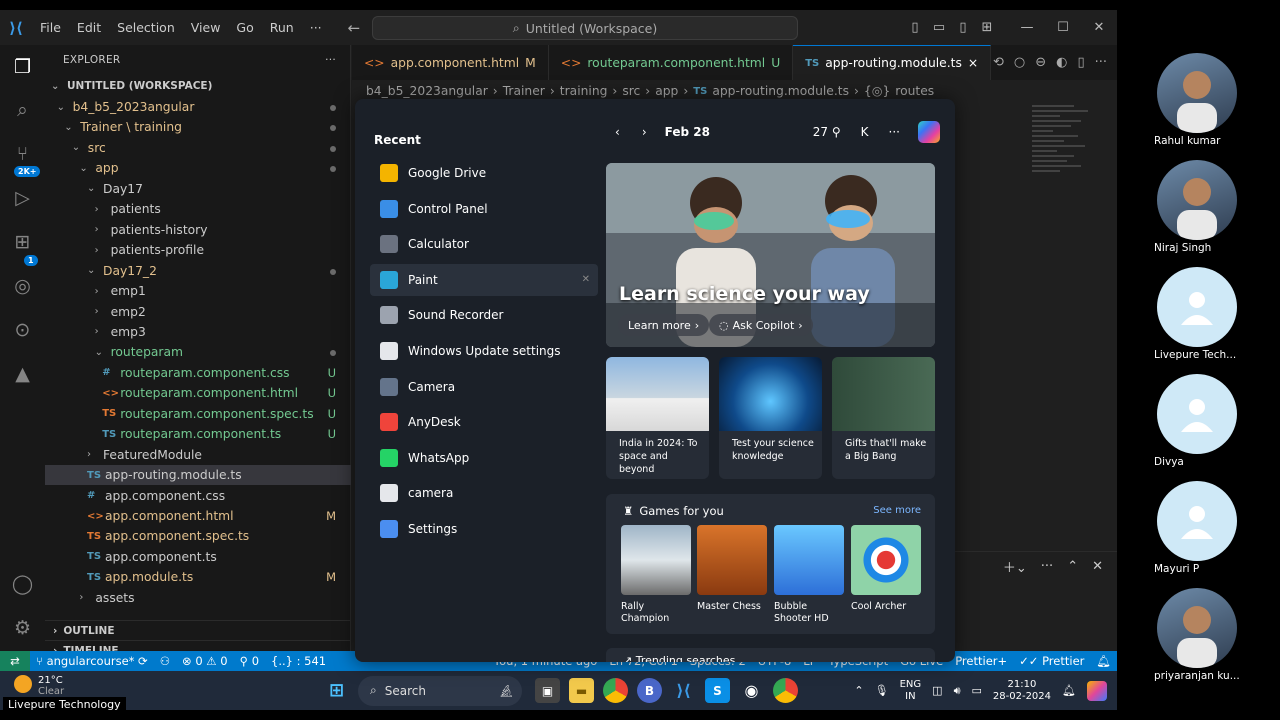 This screenshot has width=1280, height=720. What do you see at coordinates (586, 279) in the screenshot?
I see `remove-recent-icon: ✕` at bounding box center [586, 279].